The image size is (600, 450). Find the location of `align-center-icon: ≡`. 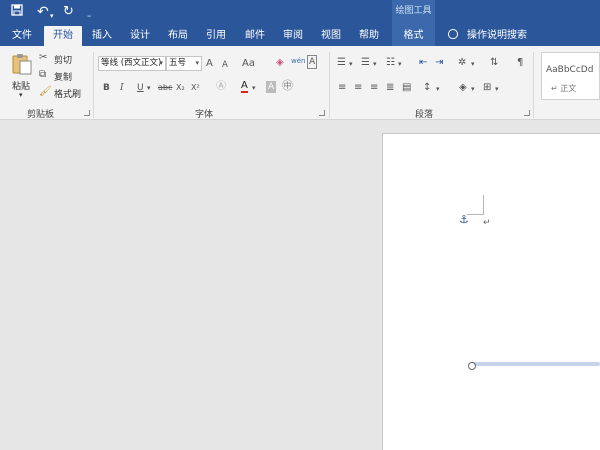

align-center-icon: ≡ is located at coordinates (358, 88).